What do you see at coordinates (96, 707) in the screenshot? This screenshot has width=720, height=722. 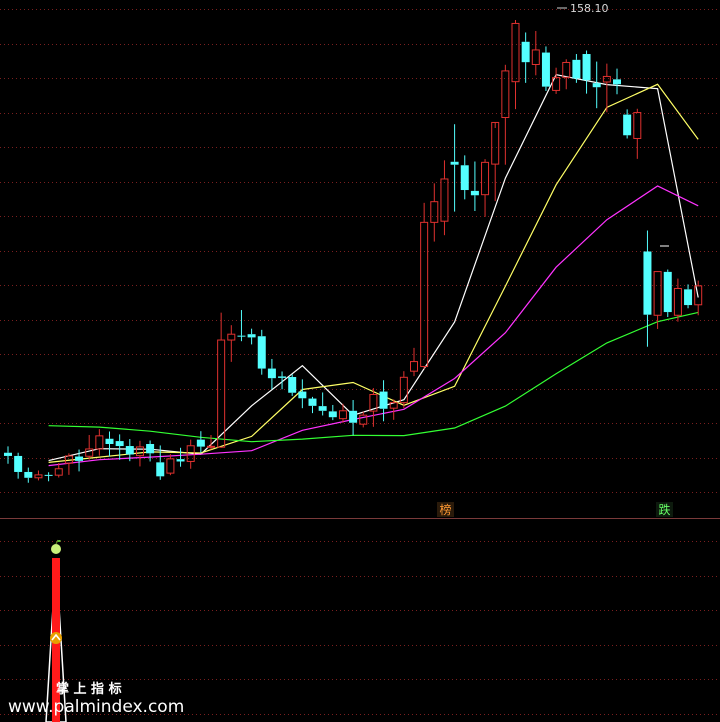 I see `watermark-url: www.palmindex.com` at bounding box center [96, 707].